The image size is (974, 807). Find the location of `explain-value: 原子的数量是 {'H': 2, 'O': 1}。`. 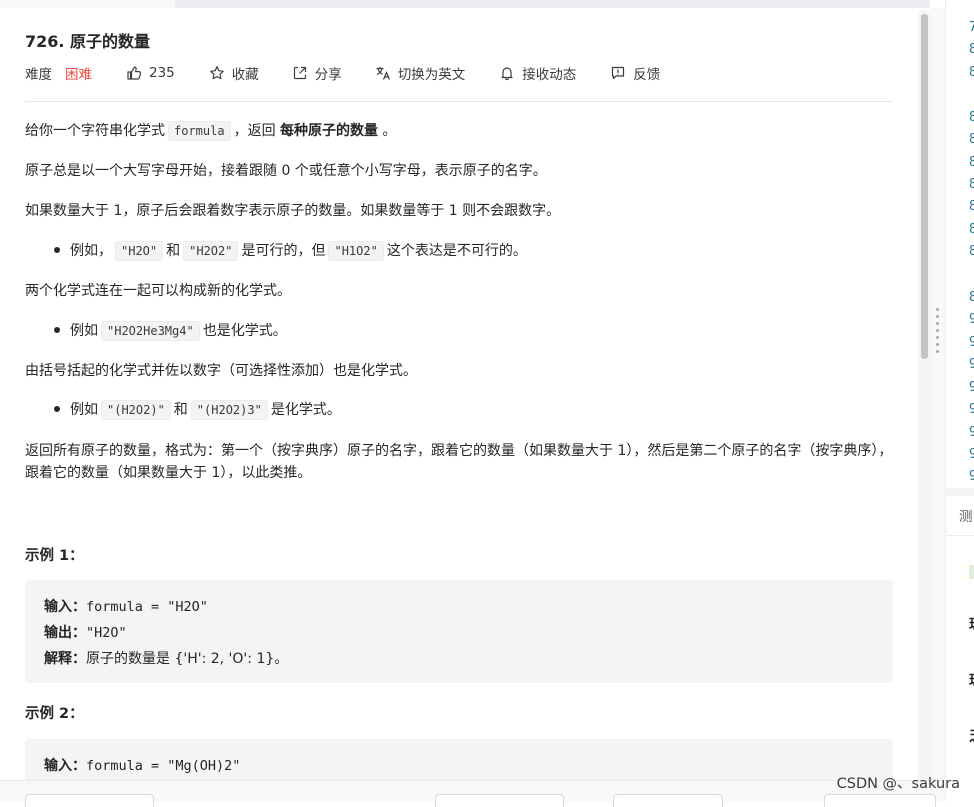

explain-value: 原子的数量是 {'H': 2, 'O': 1}。 is located at coordinates (187, 659).